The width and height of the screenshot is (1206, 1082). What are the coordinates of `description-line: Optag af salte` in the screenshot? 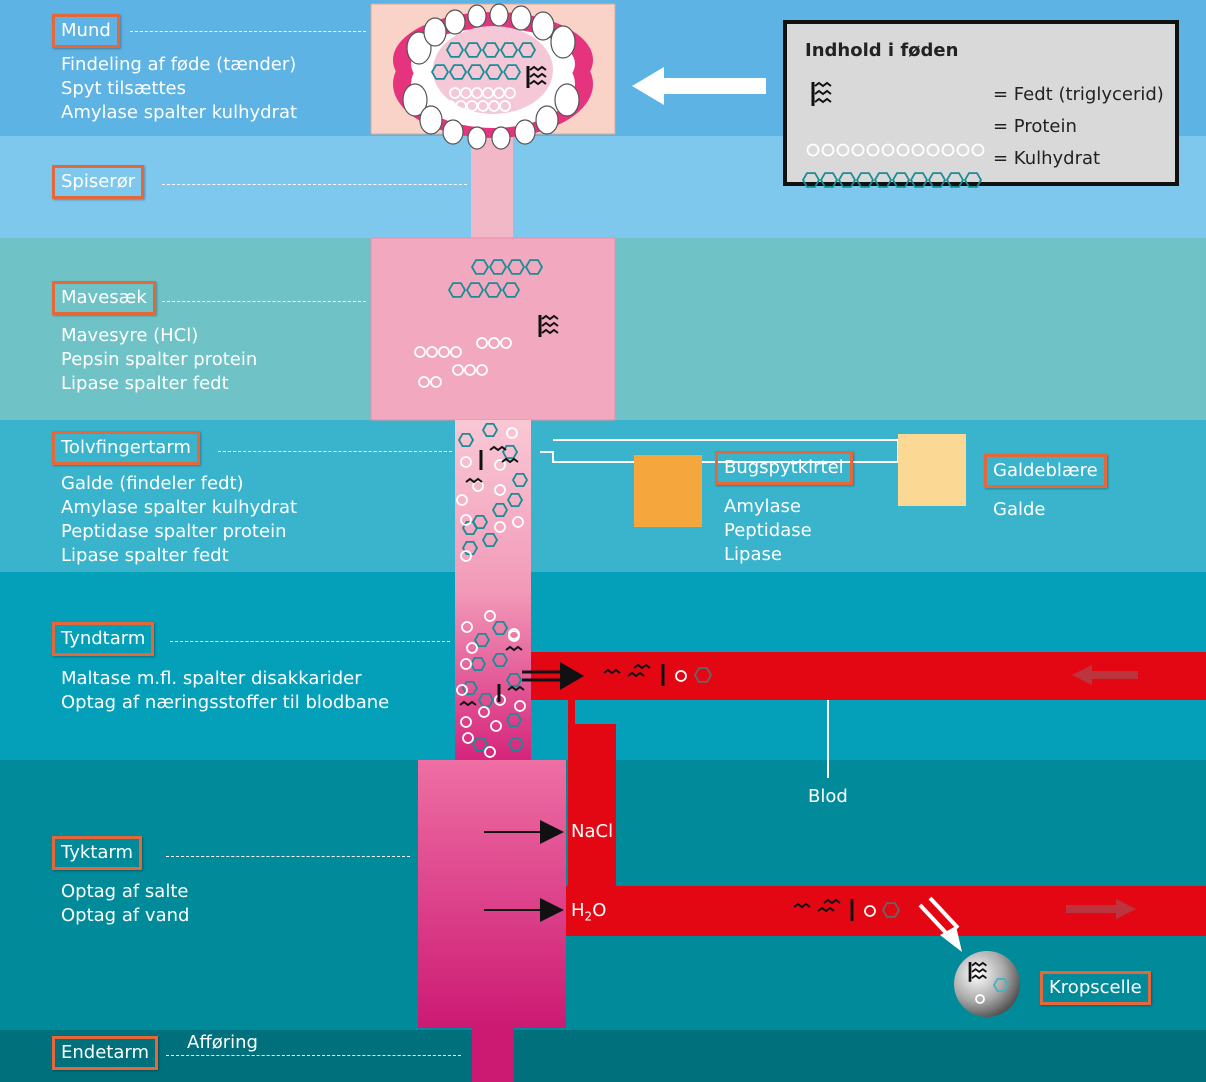 It's located at (125, 891).